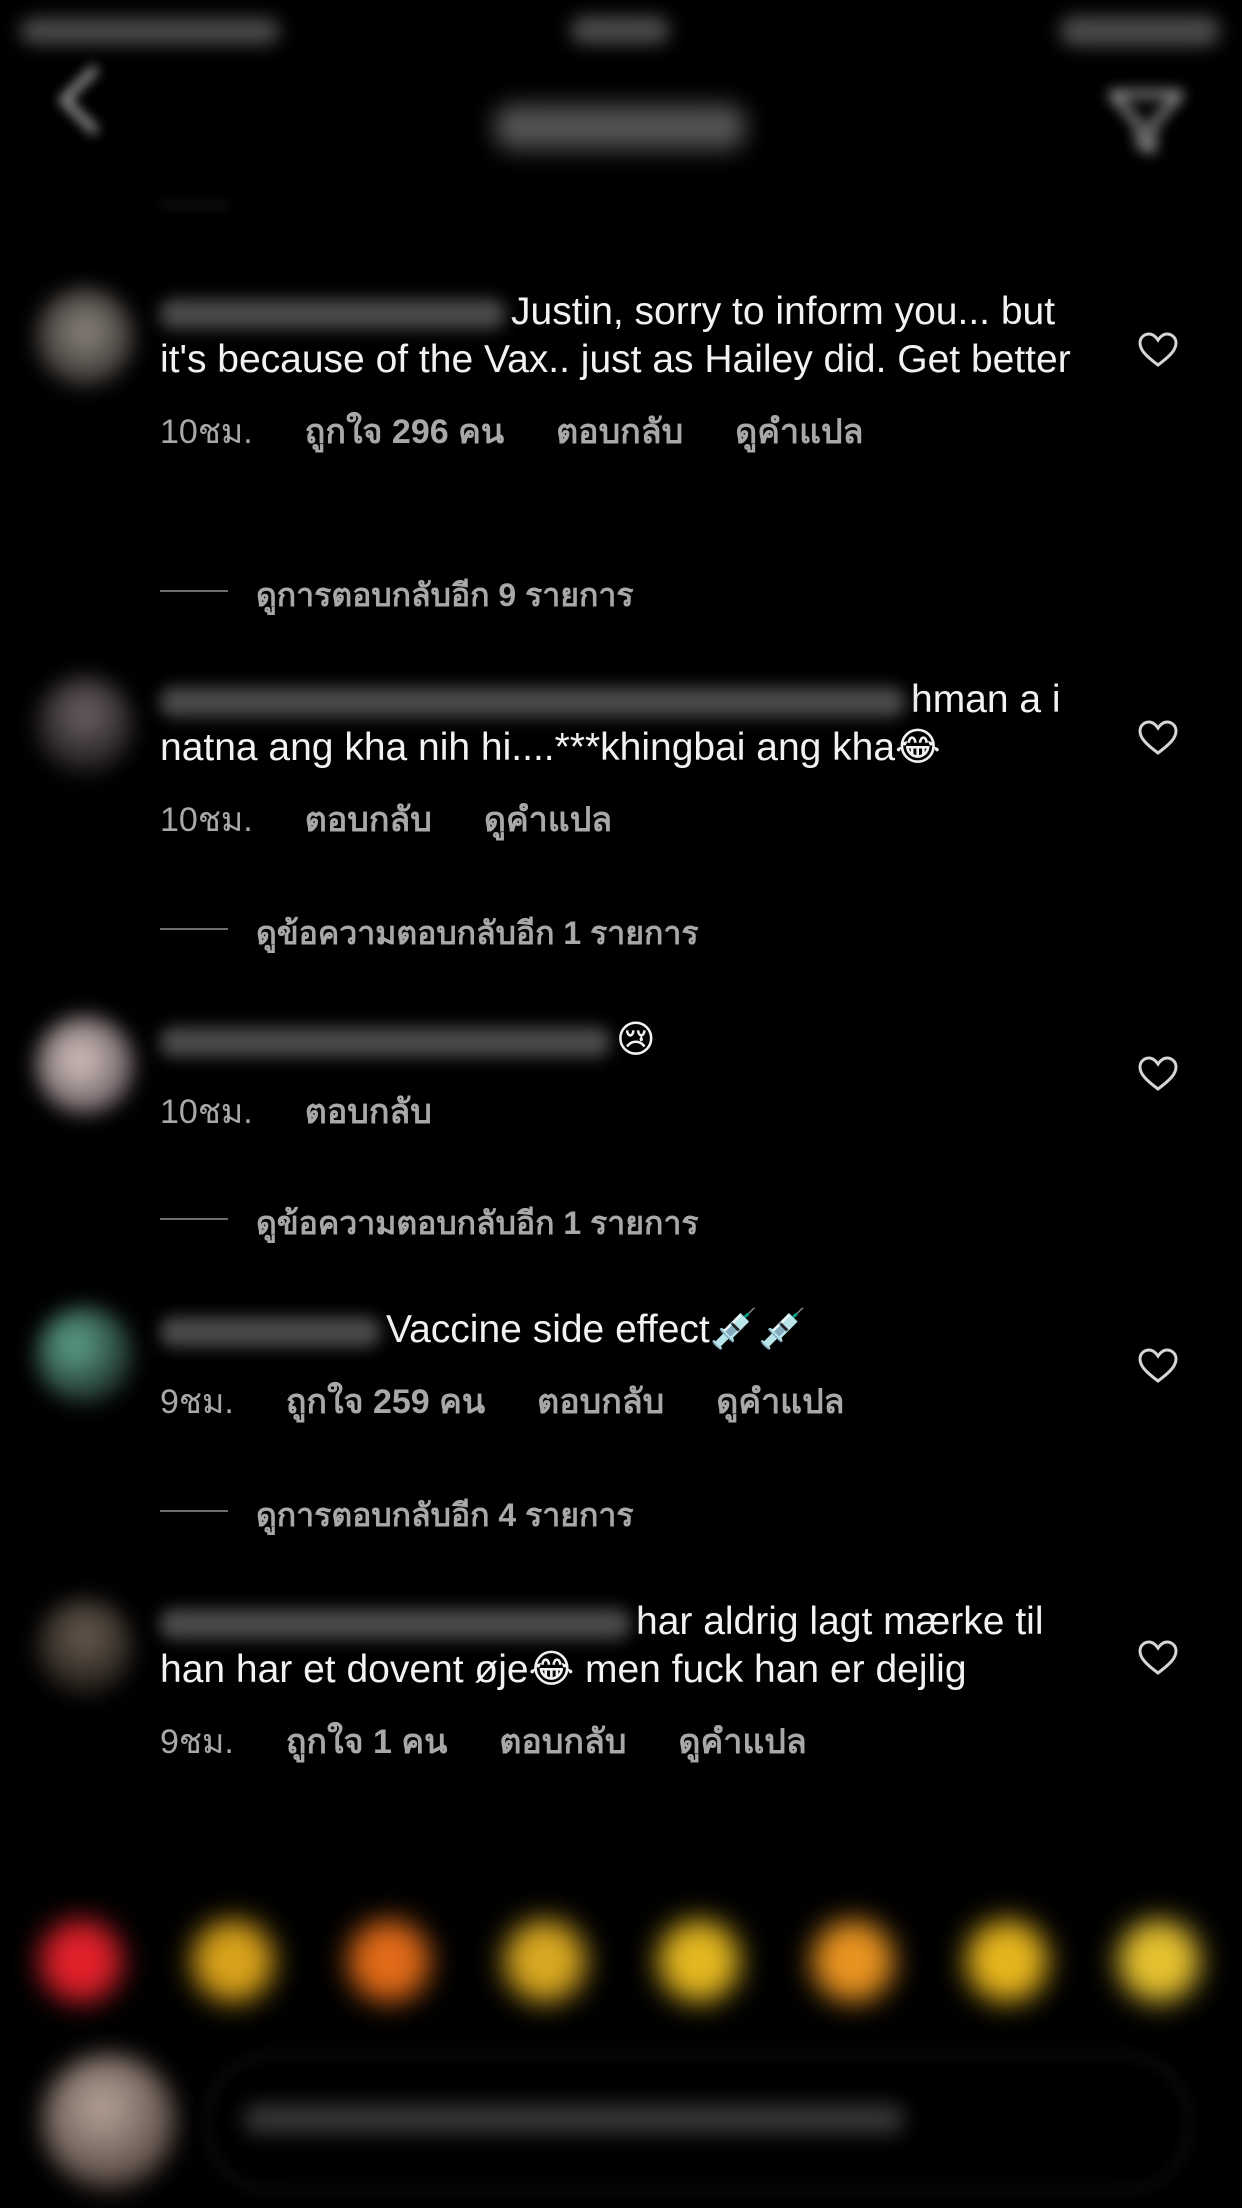 The width and height of the screenshot is (1242, 2208). Describe the element at coordinates (80, 100) in the screenshot. I see `back-chevron-icon` at that location.